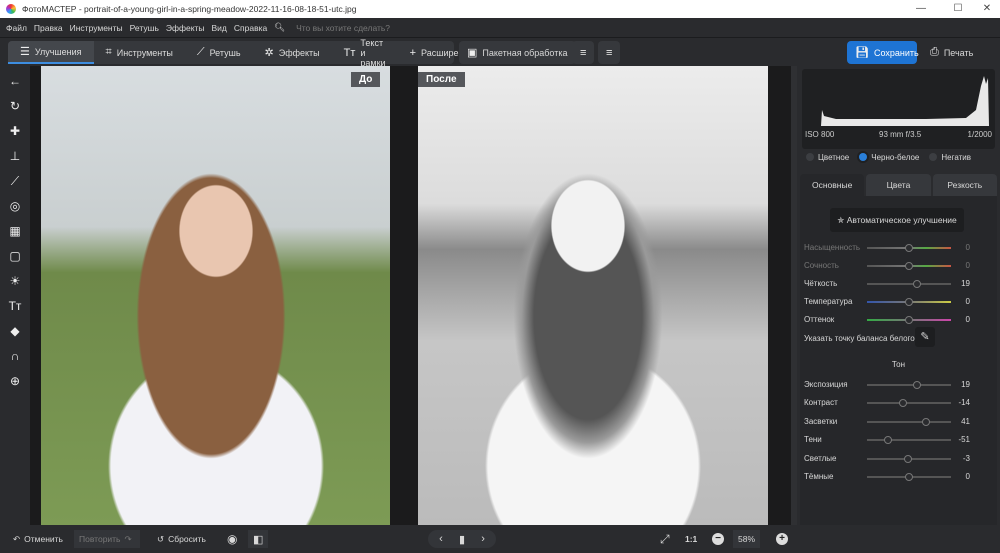 The image size is (1000, 553). Describe the element at coordinates (966, 458) in the screenshot. I see `slider-value: -3` at that location.